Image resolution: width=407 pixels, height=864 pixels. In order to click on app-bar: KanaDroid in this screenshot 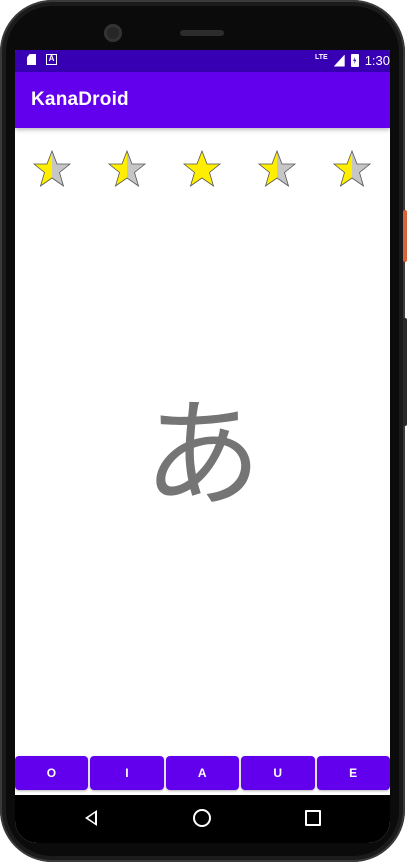, I will do `click(202, 100)`.